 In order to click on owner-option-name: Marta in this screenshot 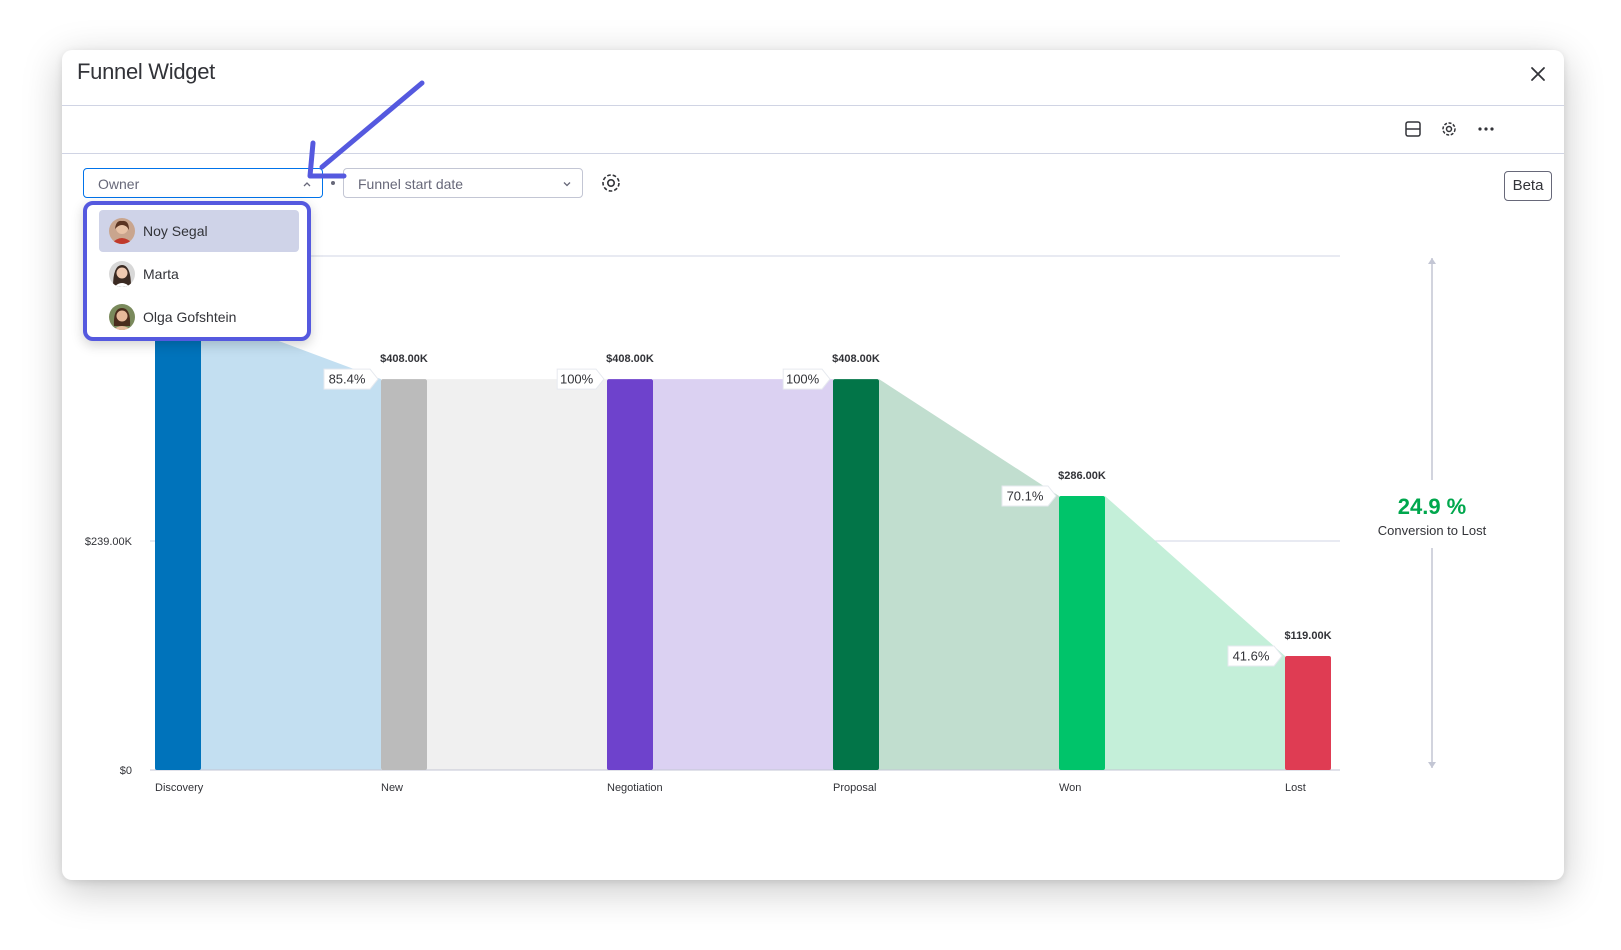, I will do `click(161, 274)`.